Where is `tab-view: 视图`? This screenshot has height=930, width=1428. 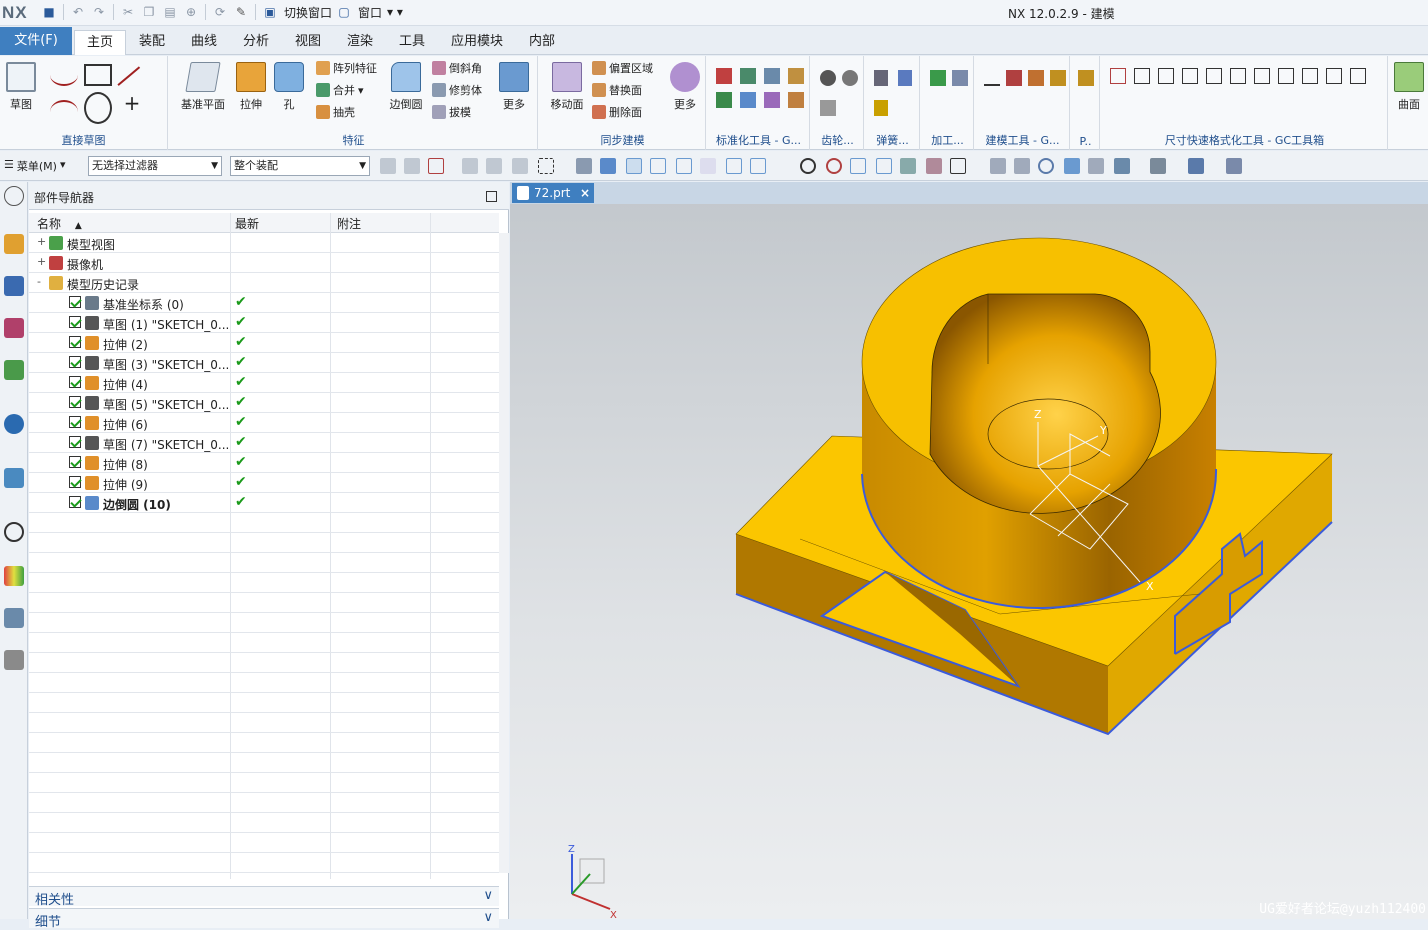
tab-view: 视图 is located at coordinates (308, 42).